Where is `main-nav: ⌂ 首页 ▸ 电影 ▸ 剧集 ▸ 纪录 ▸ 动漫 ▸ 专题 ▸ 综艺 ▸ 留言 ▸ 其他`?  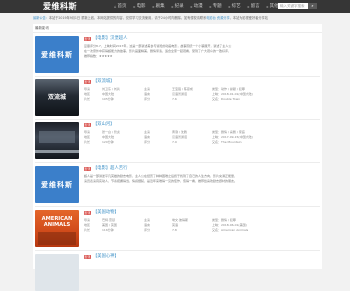 main-nav: ⌂ 首页 ▸ 电影 ▸ 剧集 ▸ 纪录 ▸ 动漫 ▸ 专题 ▸ 综艺 ▸ 留言 ▸ 其他 is located at coordinates (196, 6).